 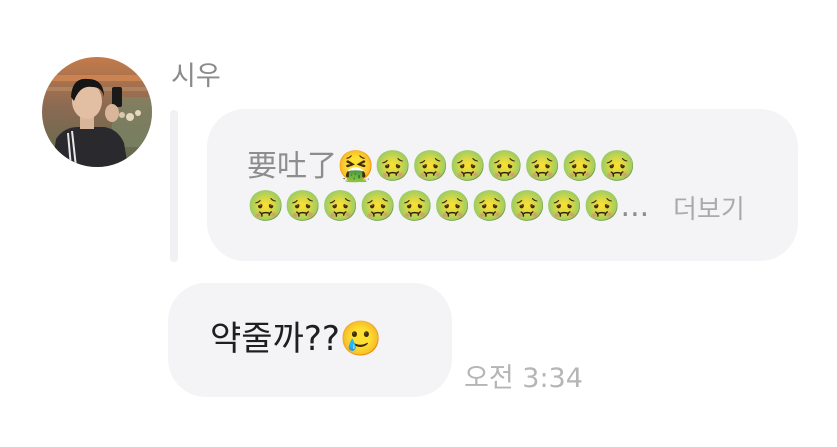 I want to click on message-text: 약줄까??🥲, so click(x=296, y=339).